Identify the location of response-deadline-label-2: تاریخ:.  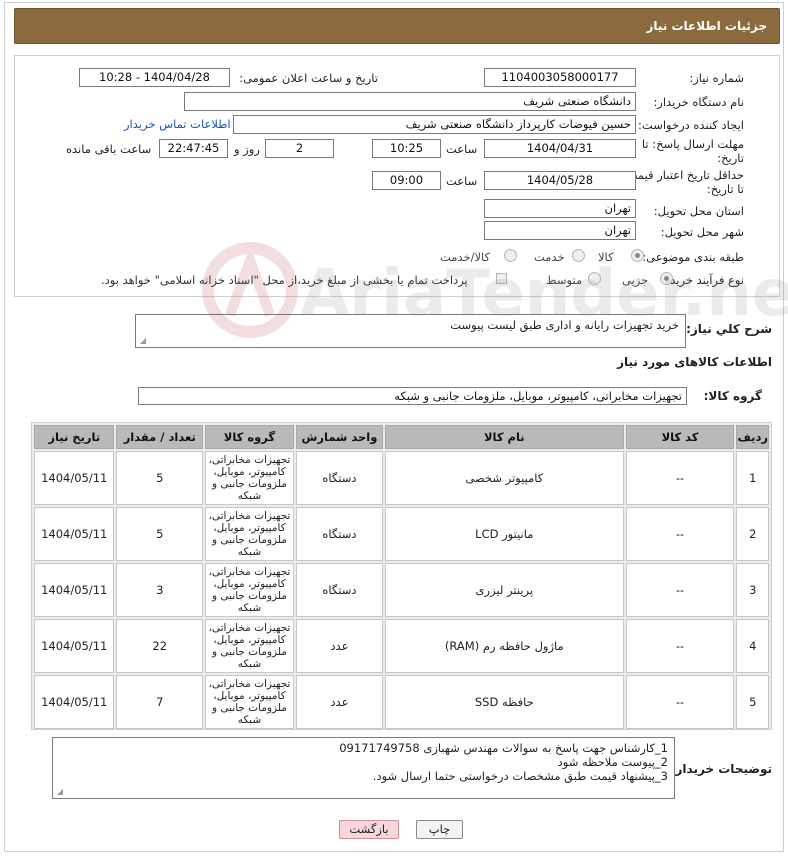
(730, 158).